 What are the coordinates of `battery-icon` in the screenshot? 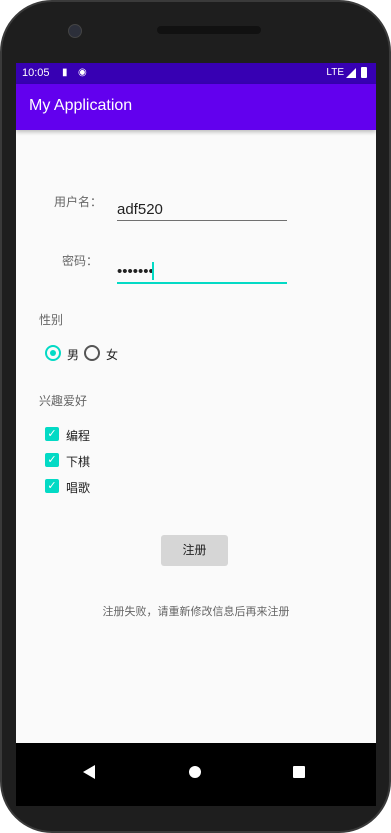 It's located at (364, 72).